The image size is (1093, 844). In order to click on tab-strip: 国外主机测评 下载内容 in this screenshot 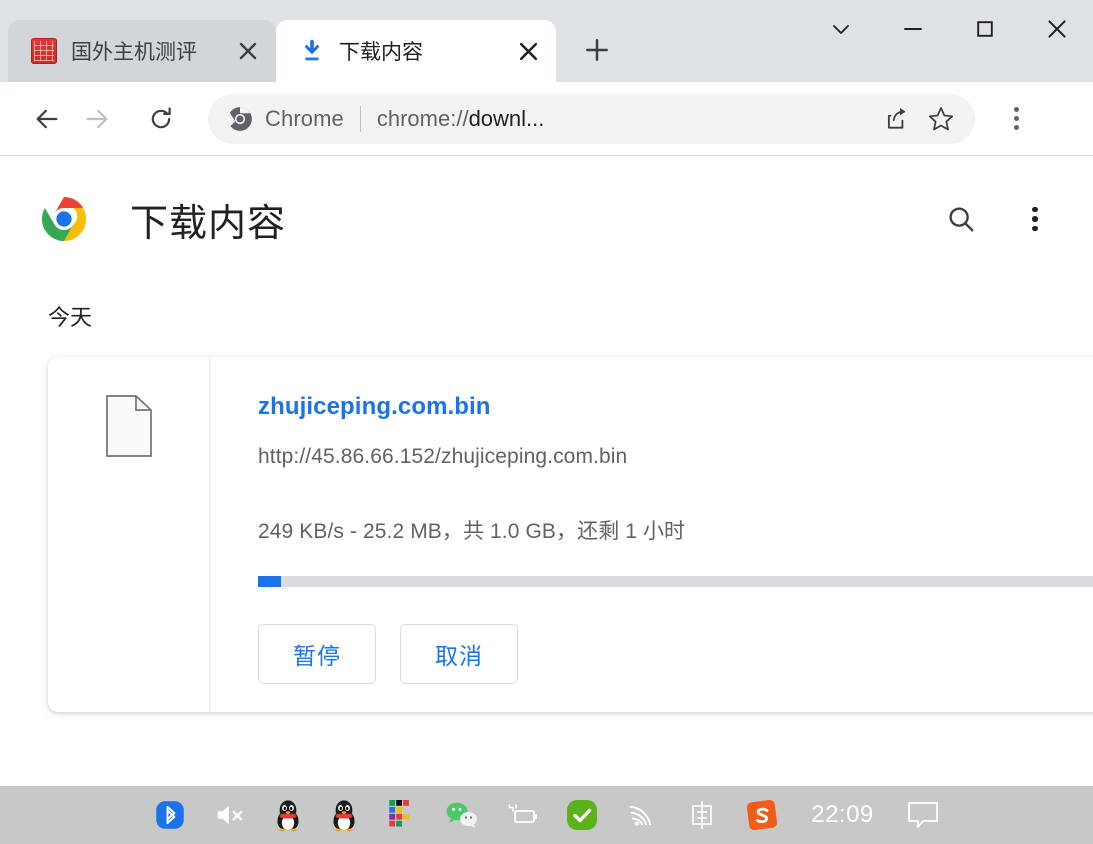, I will do `click(546, 41)`.